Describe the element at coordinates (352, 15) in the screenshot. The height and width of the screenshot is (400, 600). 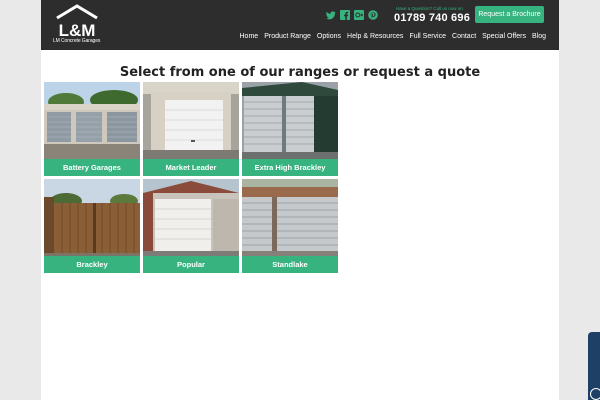
I see `social-links` at that location.